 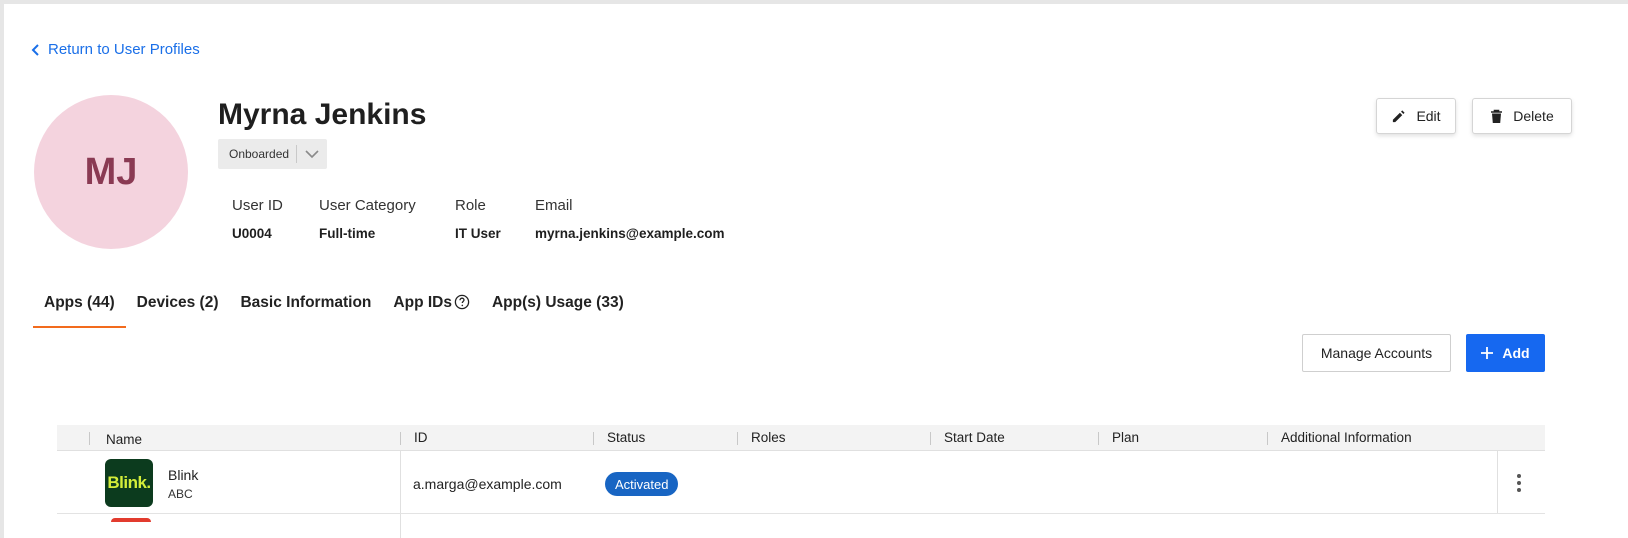 I want to click on user-name: Myrna Jenkins, so click(x=322, y=114).